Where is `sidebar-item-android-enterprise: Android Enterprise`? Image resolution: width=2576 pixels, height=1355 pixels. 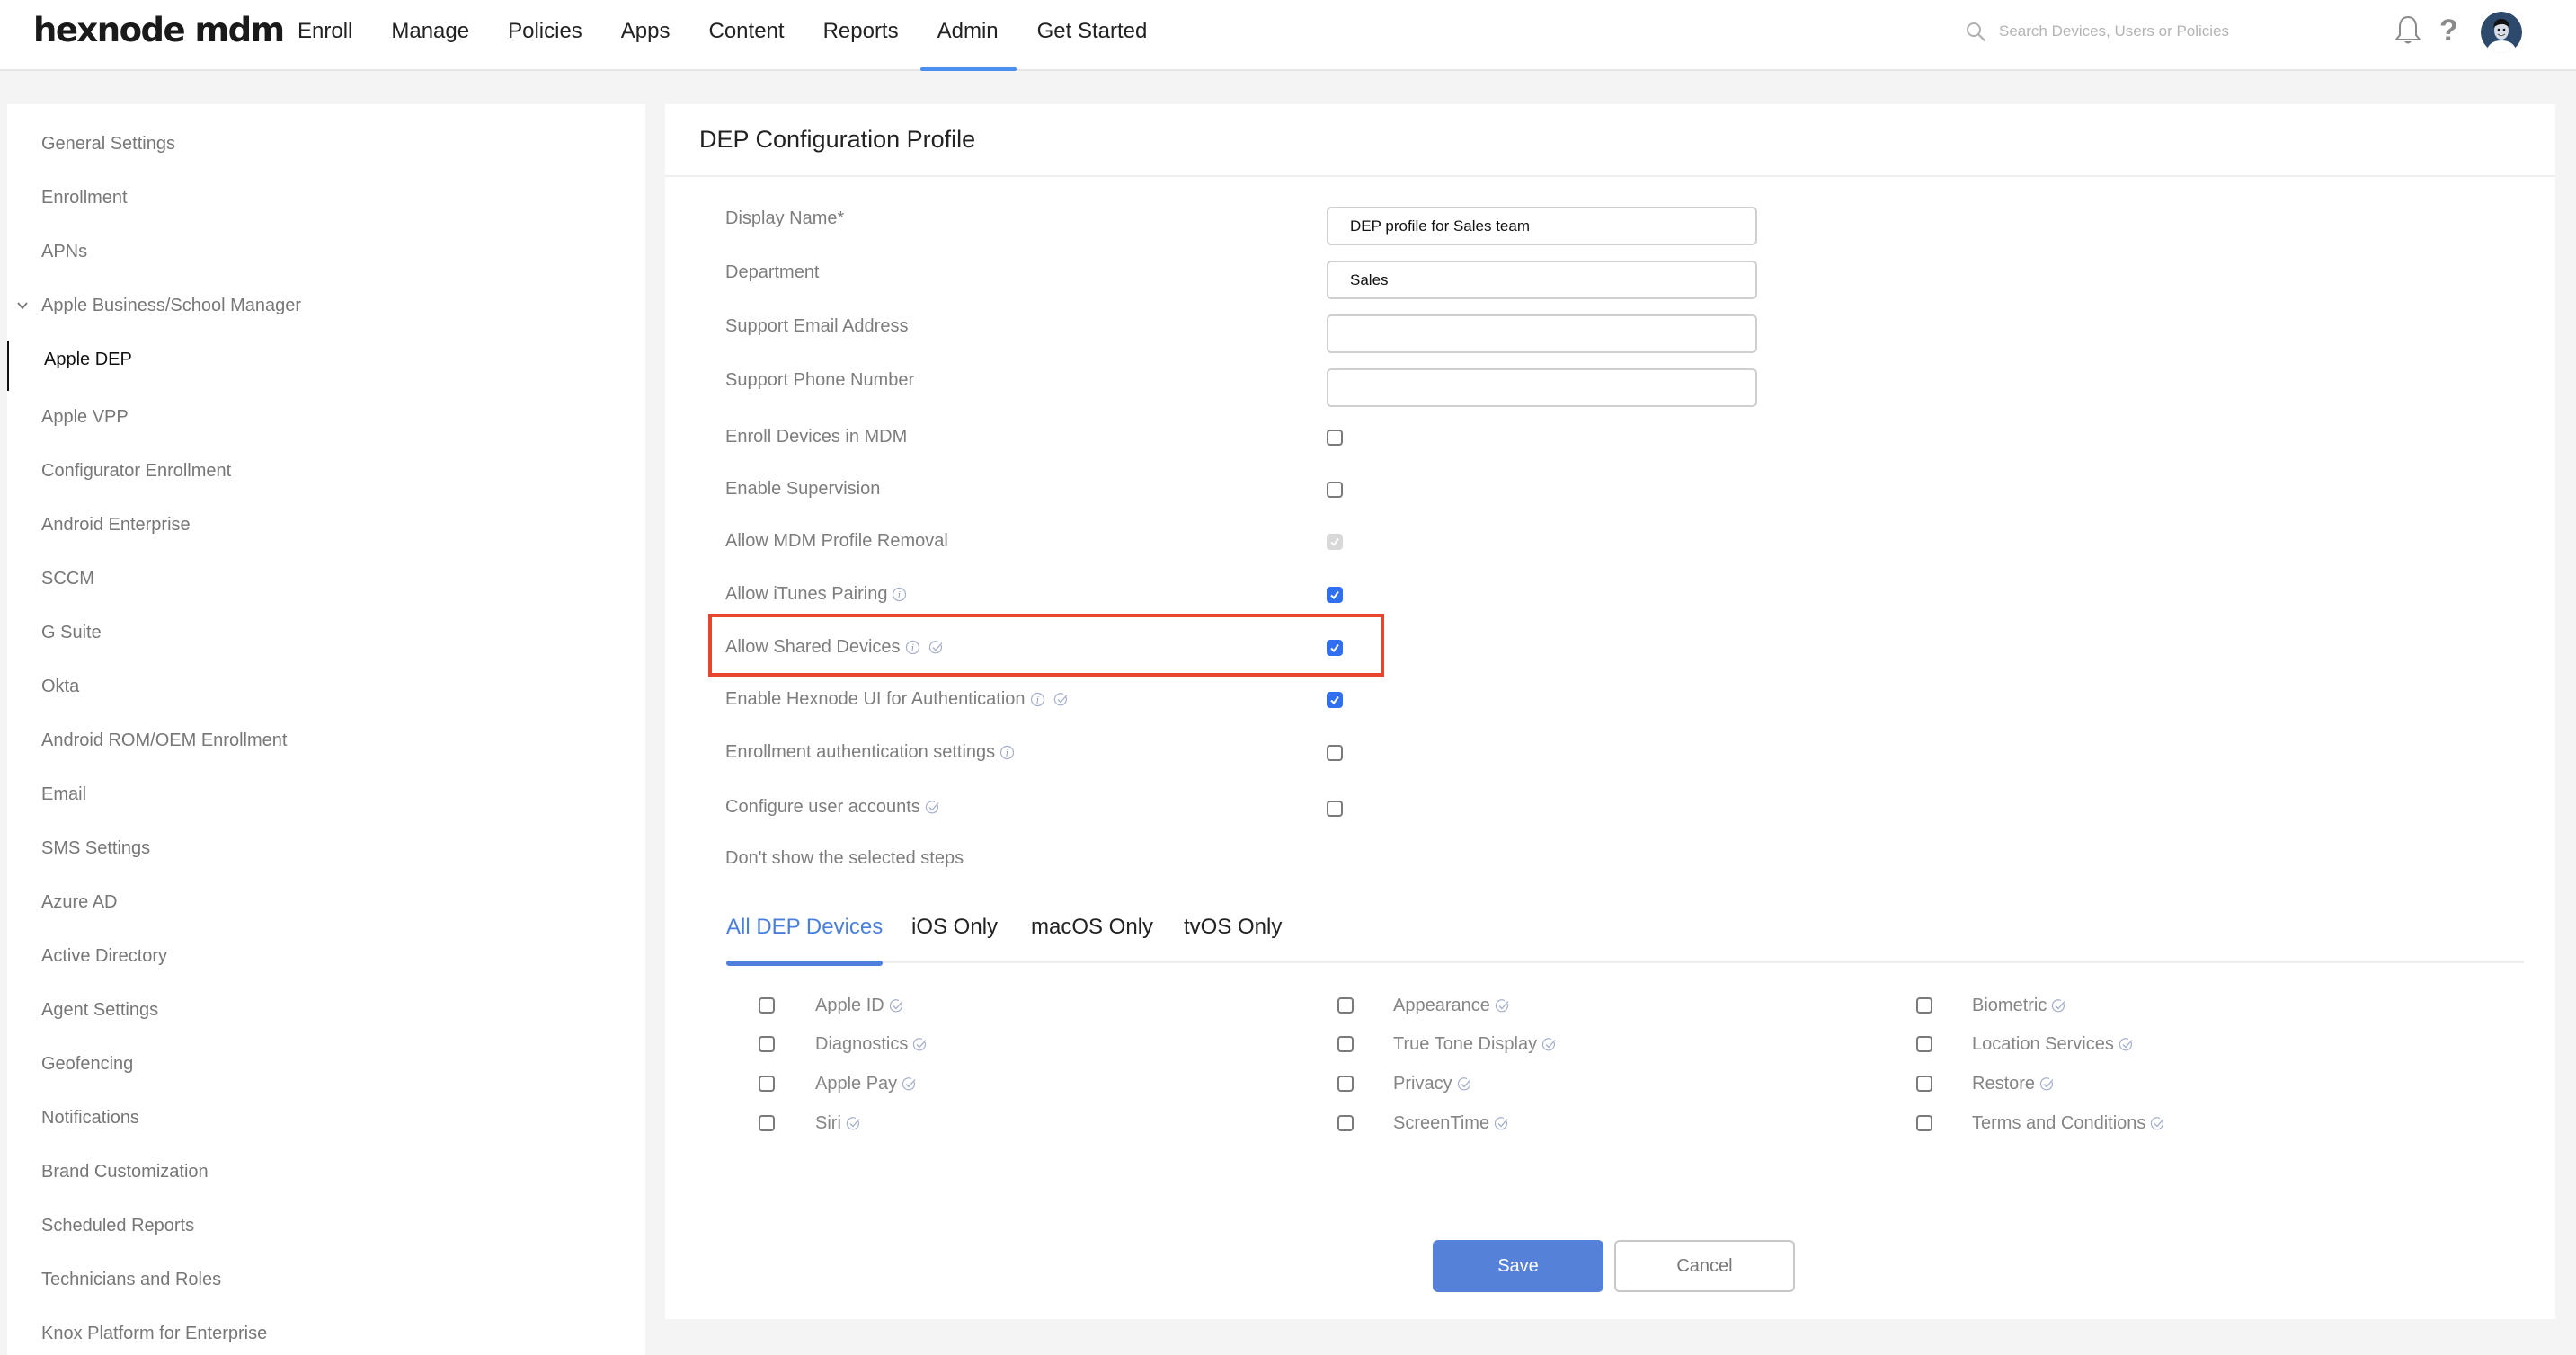 sidebar-item-android-enterprise: Android Enterprise is located at coordinates (326, 524).